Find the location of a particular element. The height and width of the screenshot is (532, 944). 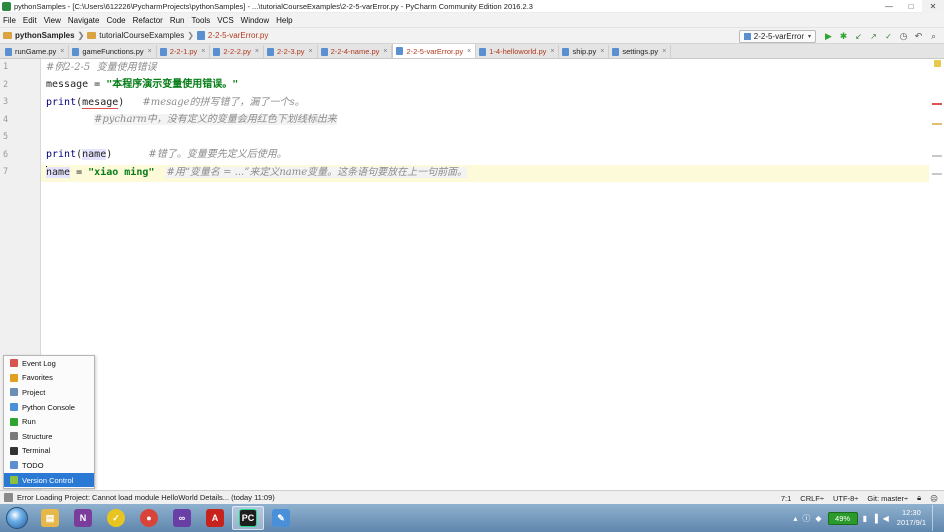

tool-window-python-console: Python Console is located at coordinates (49, 407).